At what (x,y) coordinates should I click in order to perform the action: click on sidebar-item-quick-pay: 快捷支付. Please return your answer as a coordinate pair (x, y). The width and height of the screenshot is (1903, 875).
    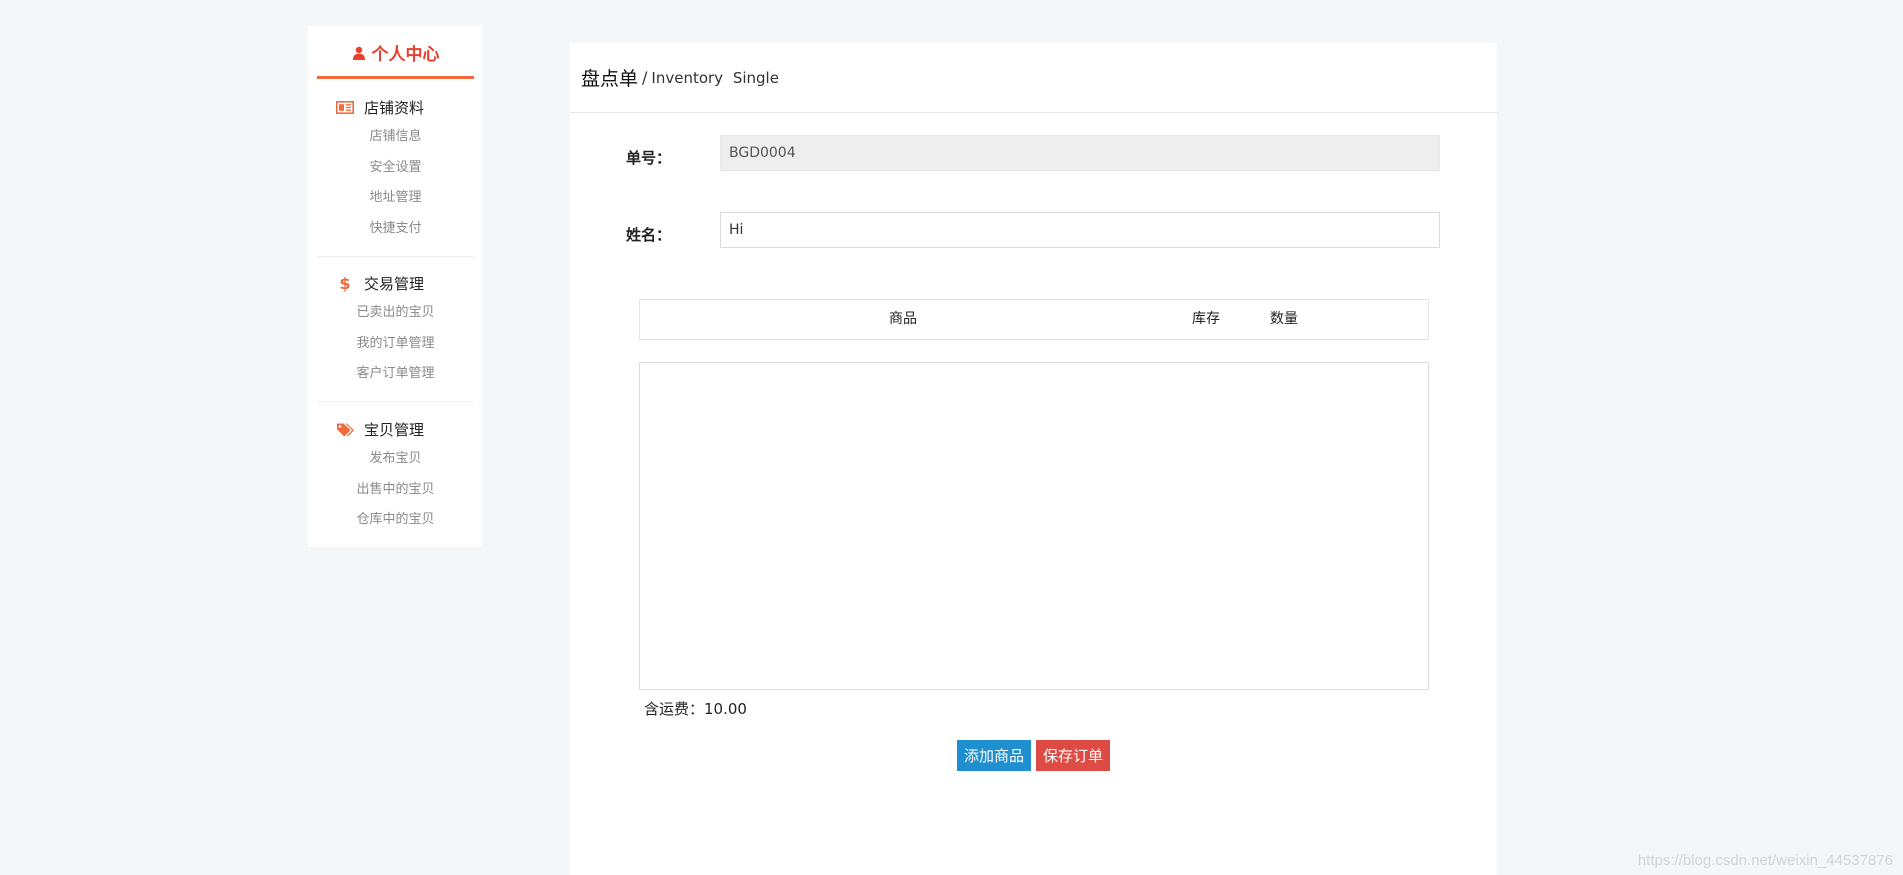
    Looking at the image, I should click on (395, 229).